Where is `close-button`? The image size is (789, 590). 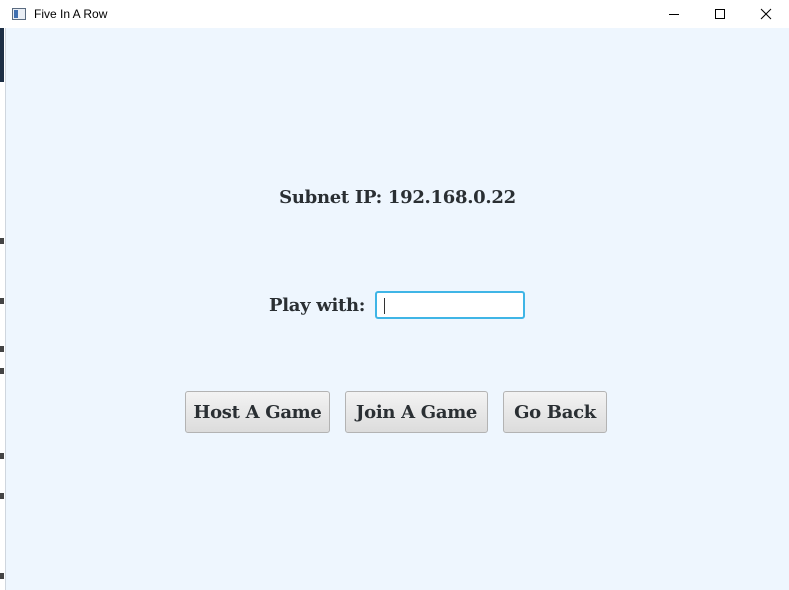 close-button is located at coordinates (766, 14).